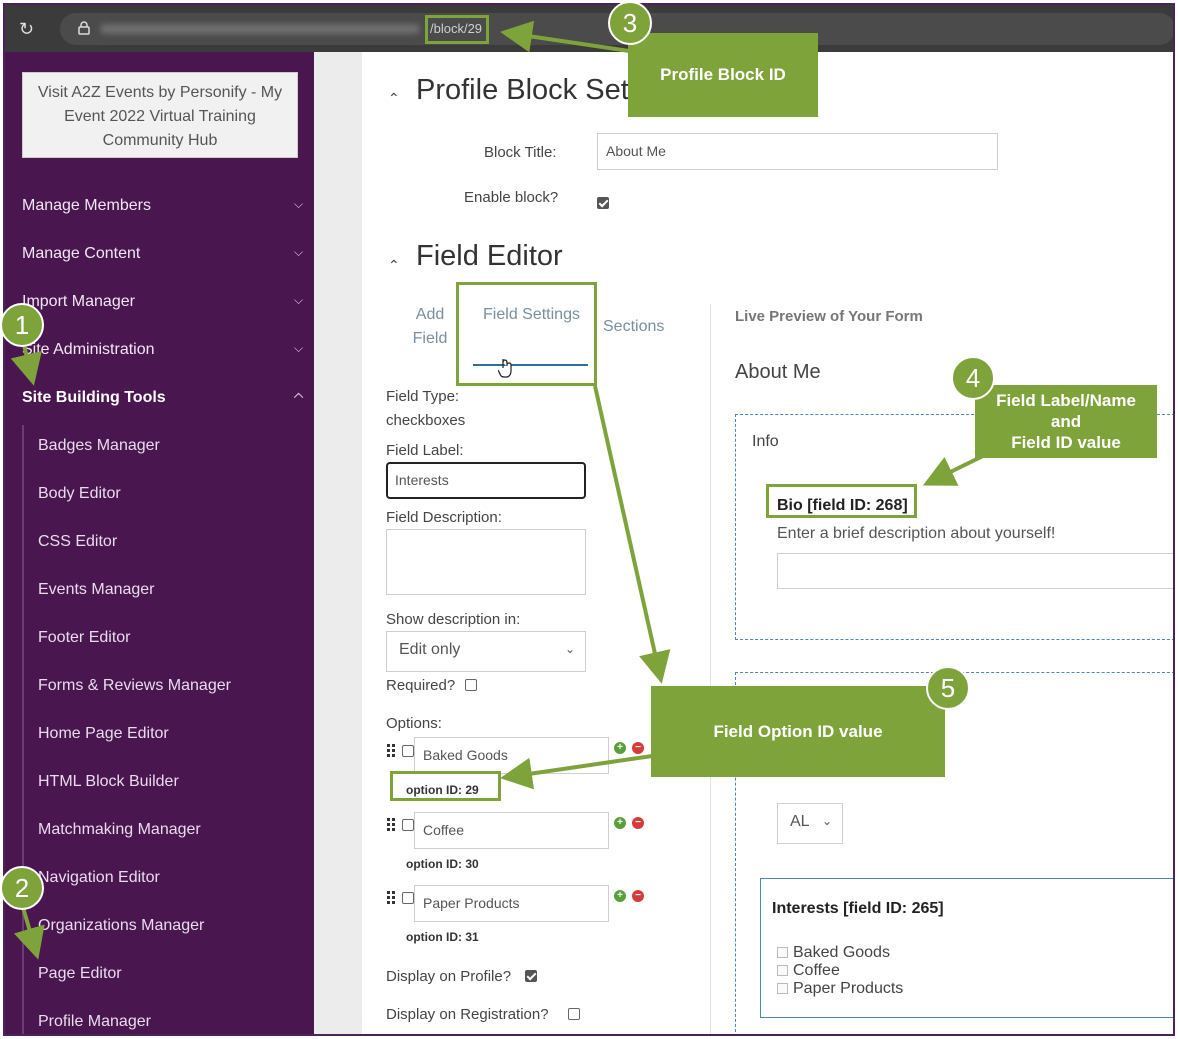 This screenshot has width=1178, height=1039. Describe the element at coordinates (78, 301) in the screenshot. I see `sidebar-item-label: Import Manager` at that location.